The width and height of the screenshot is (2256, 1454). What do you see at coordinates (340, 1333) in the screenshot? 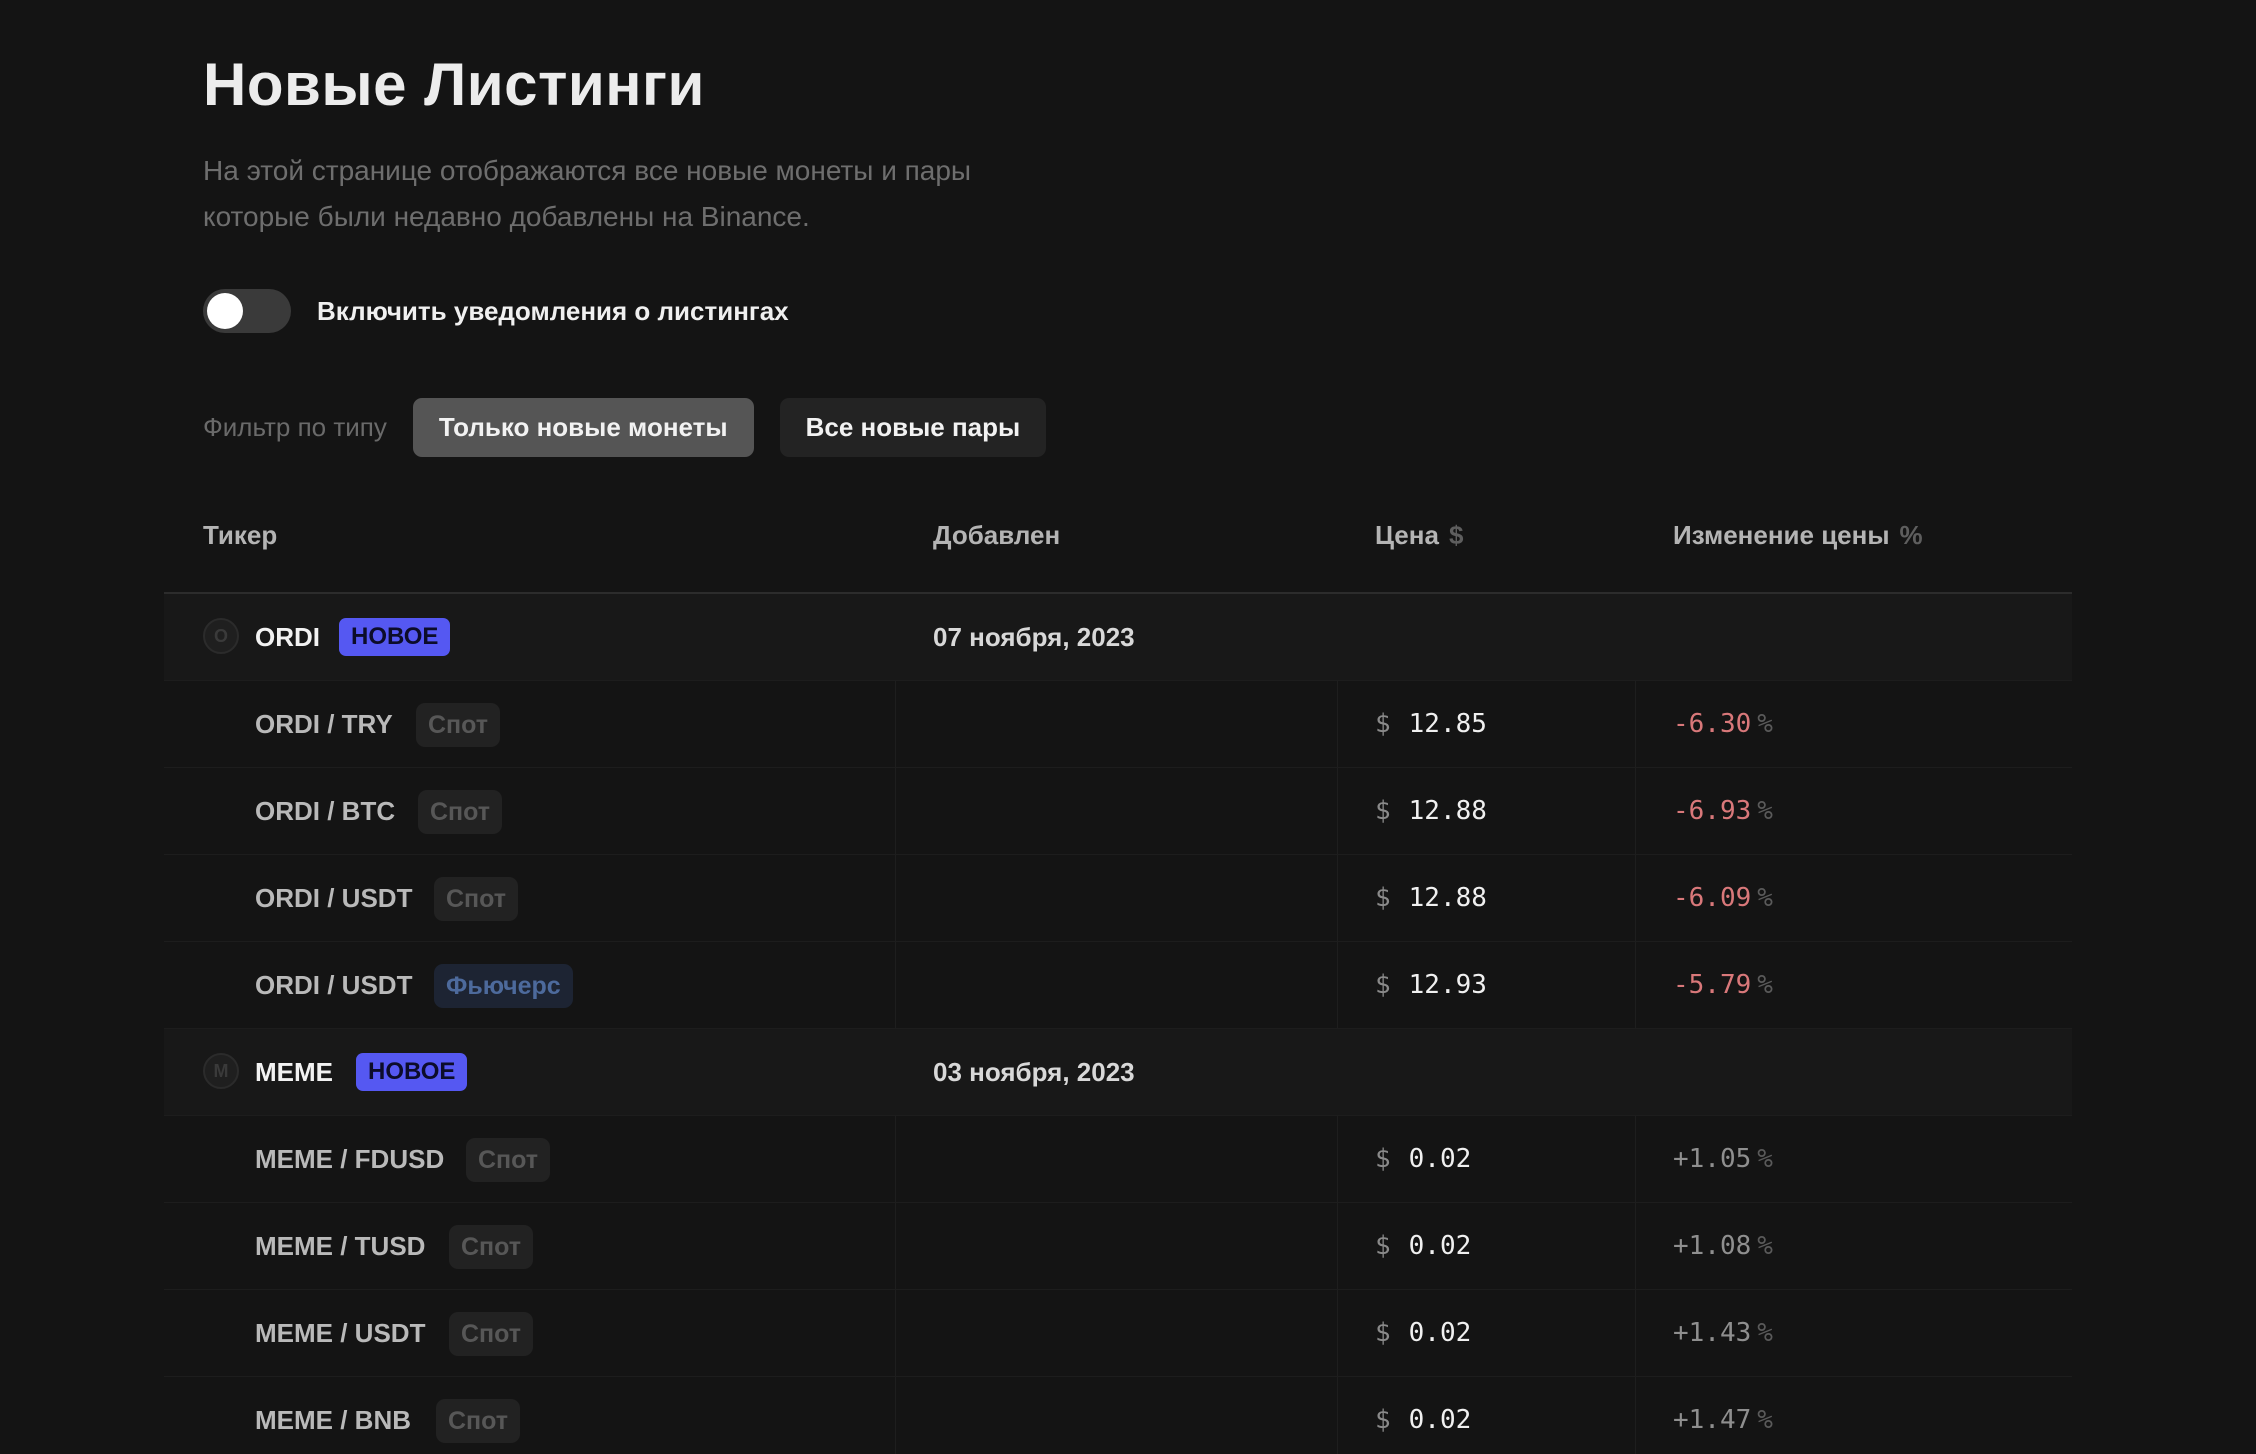
I see `pair-name: MEME / USDT` at bounding box center [340, 1333].